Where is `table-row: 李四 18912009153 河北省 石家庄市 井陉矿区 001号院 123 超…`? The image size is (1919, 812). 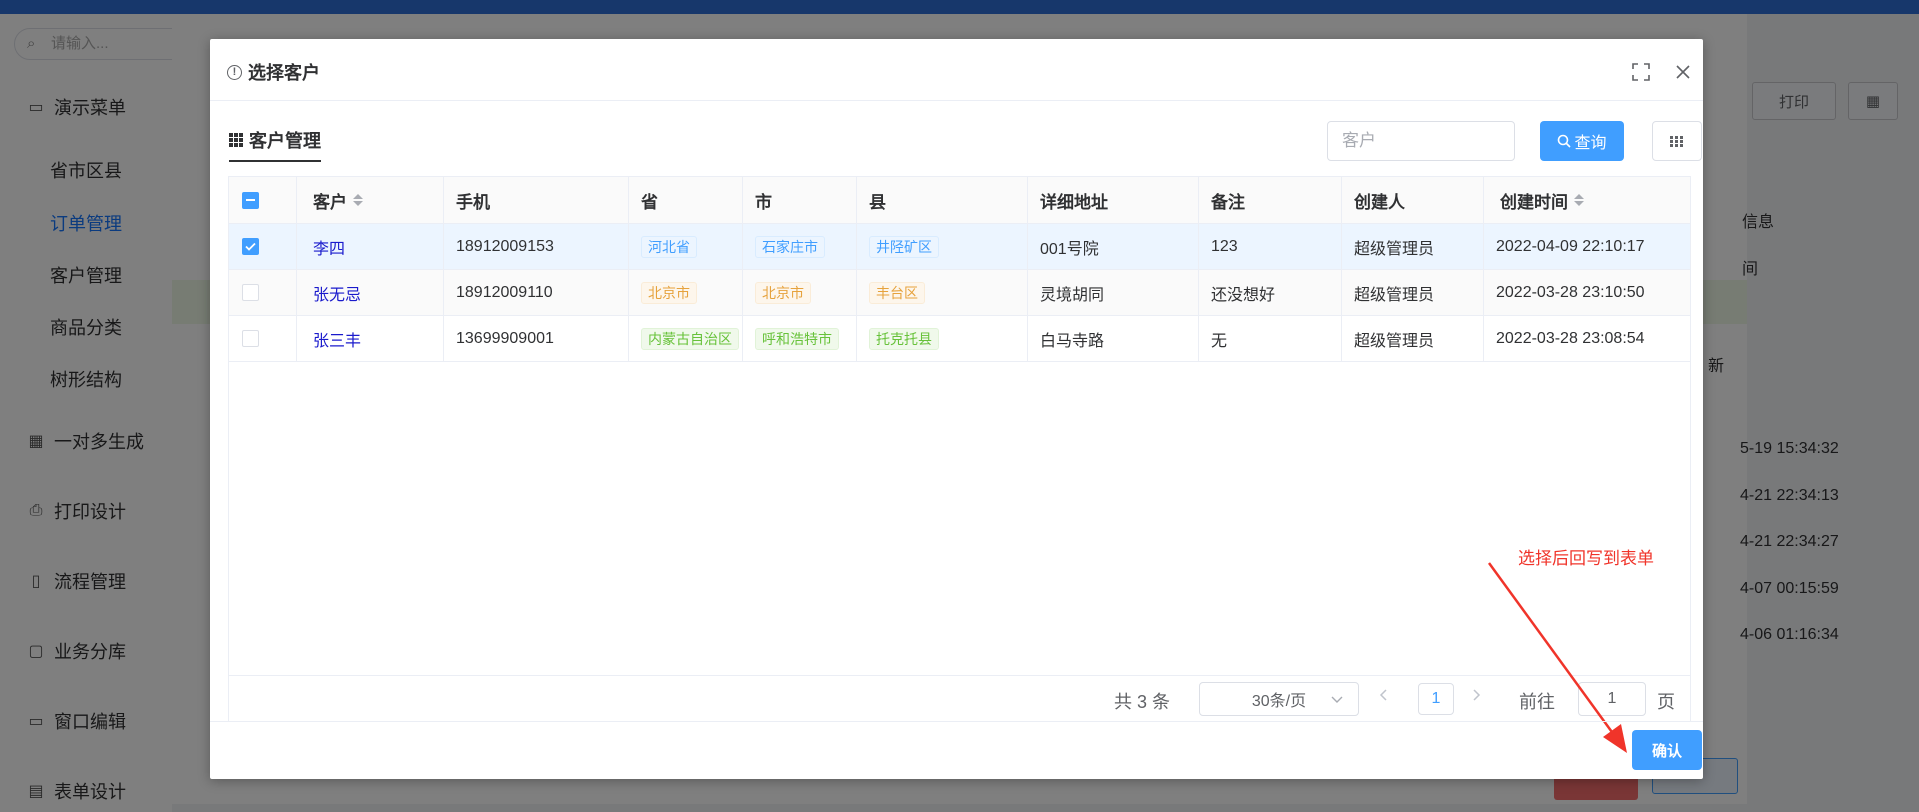 table-row: 李四 18912009153 河北省 石家庄市 井陉矿区 001号院 123 超… is located at coordinates (959, 247).